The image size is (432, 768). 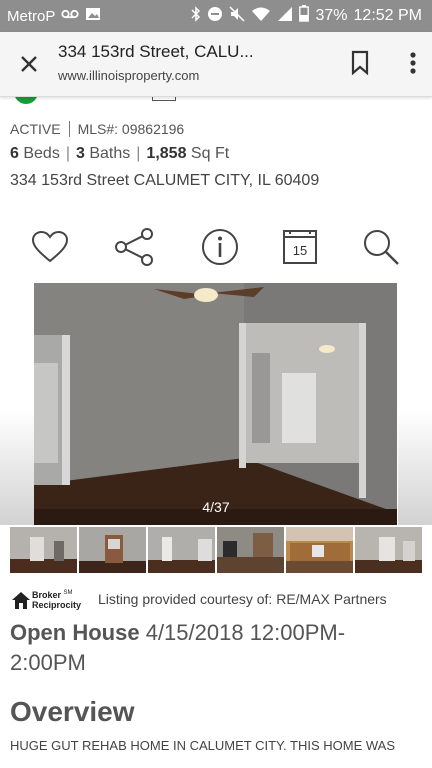 What do you see at coordinates (134, 247) in the screenshot?
I see `share-icon` at bounding box center [134, 247].